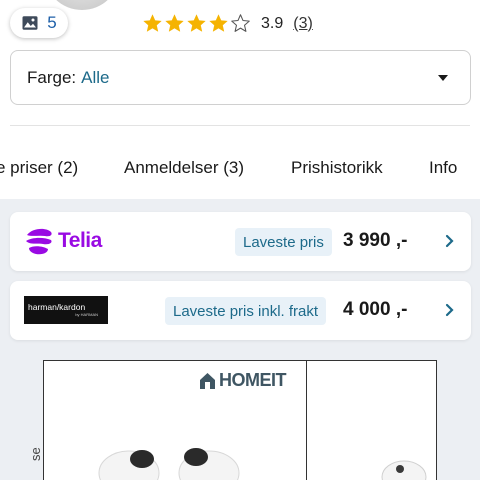  I want to click on image-divider, so click(306, 420).